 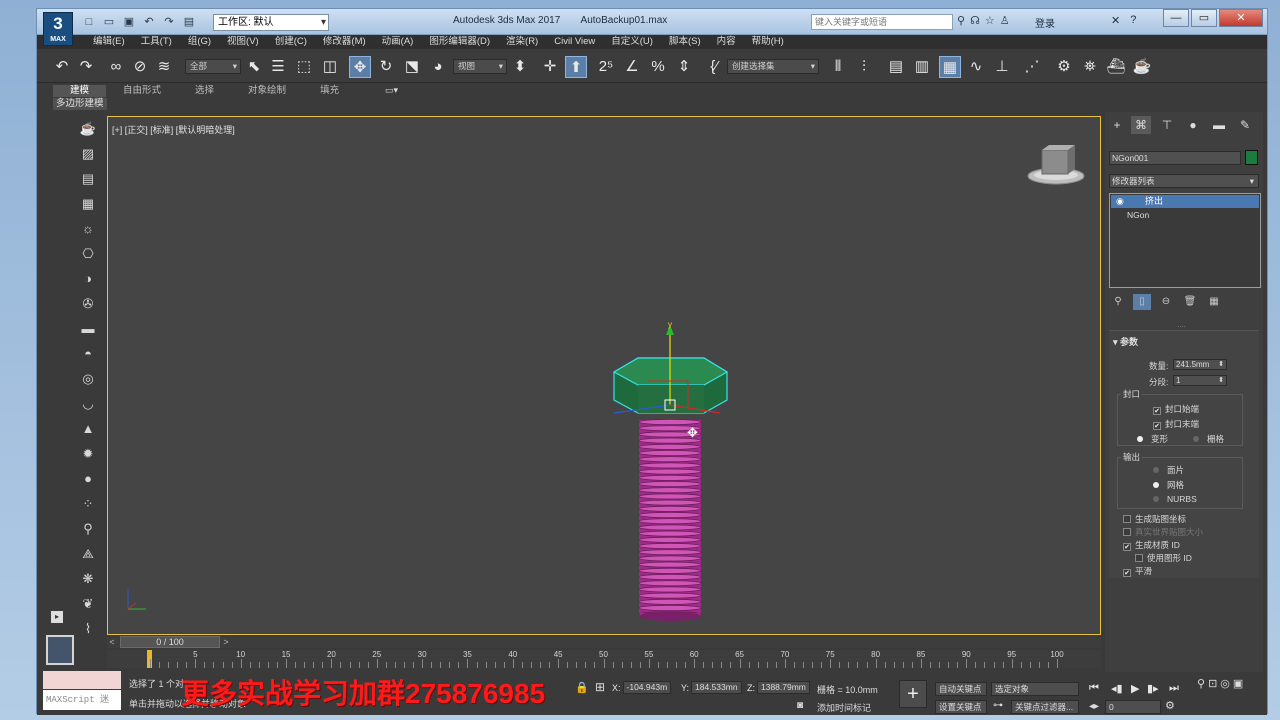 What do you see at coordinates (60, 650) in the screenshot?
I see `viewport-layout-icon` at bounding box center [60, 650].